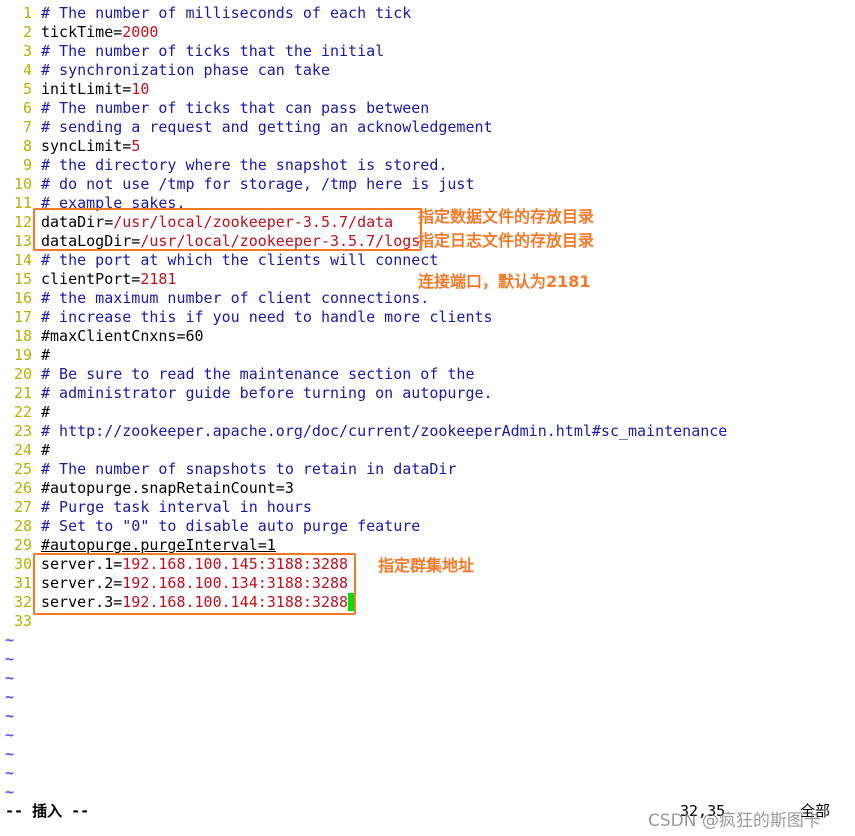 The image size is (855, 836). What do you see at coordinates (27, 127) in the screenshot?
I see `line-number: 7` at bounding box center [27, 127].